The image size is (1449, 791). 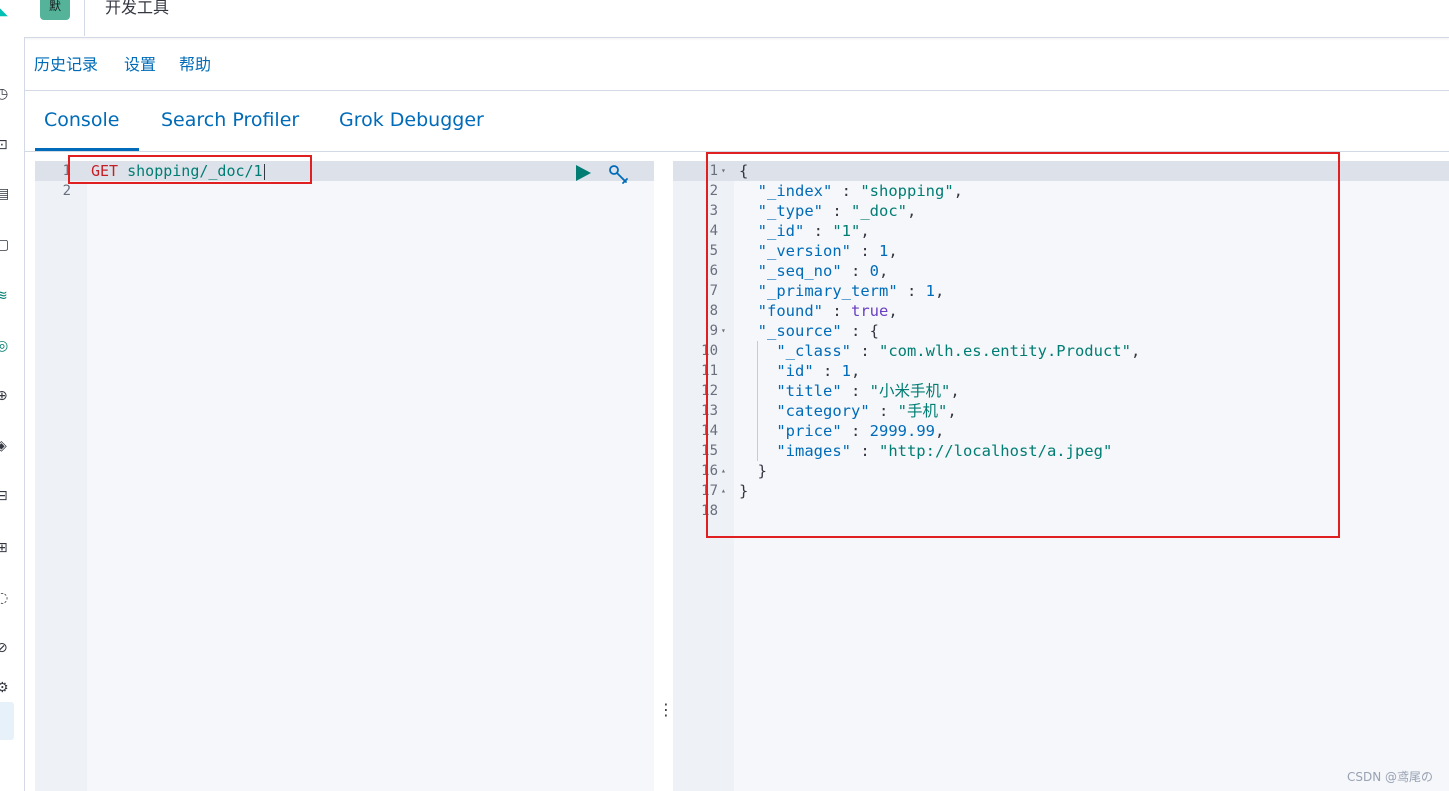 I want to click on request-gutter, so click(x=61, y=476).